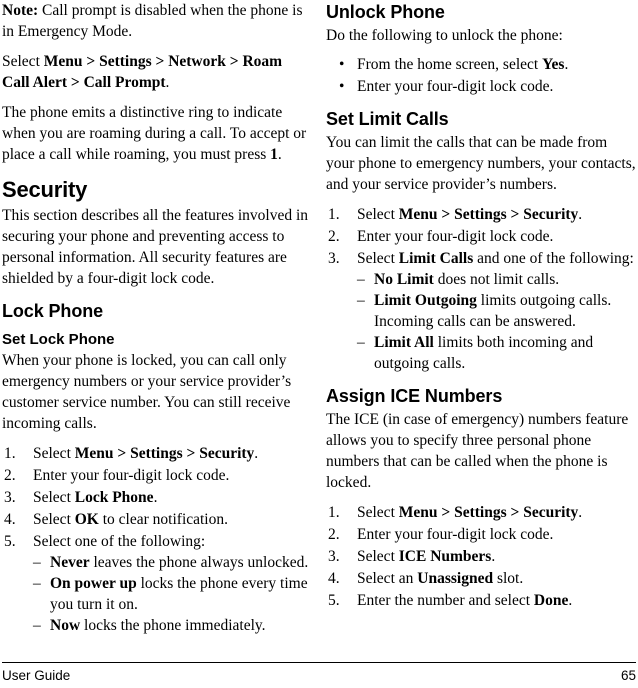 This screenshot has width=638, height=688. Describe the element at coordinates (385, 12) in the screenshot. I see `heading-unlock-phone: Unlock Phone` at that location.